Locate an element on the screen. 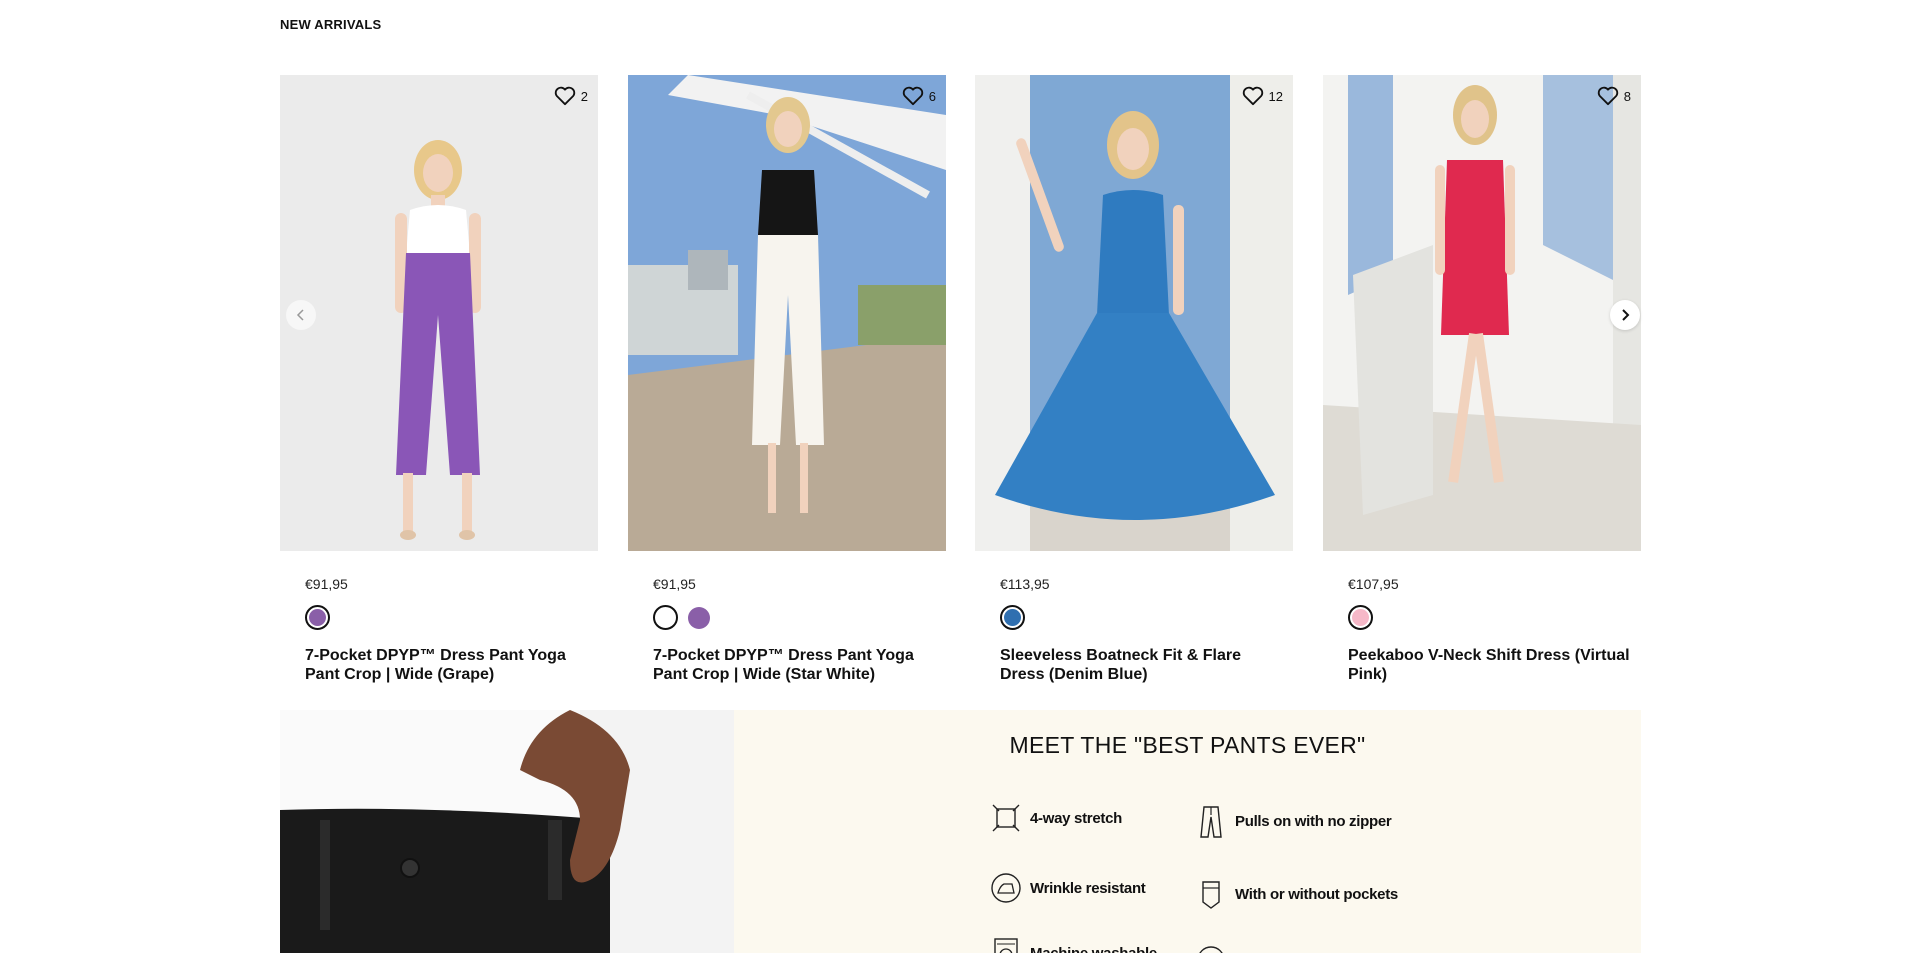 The height and width of the screenshot is (953, 1920). feature-item: Machine washable is located at coordinates (1073, 944).